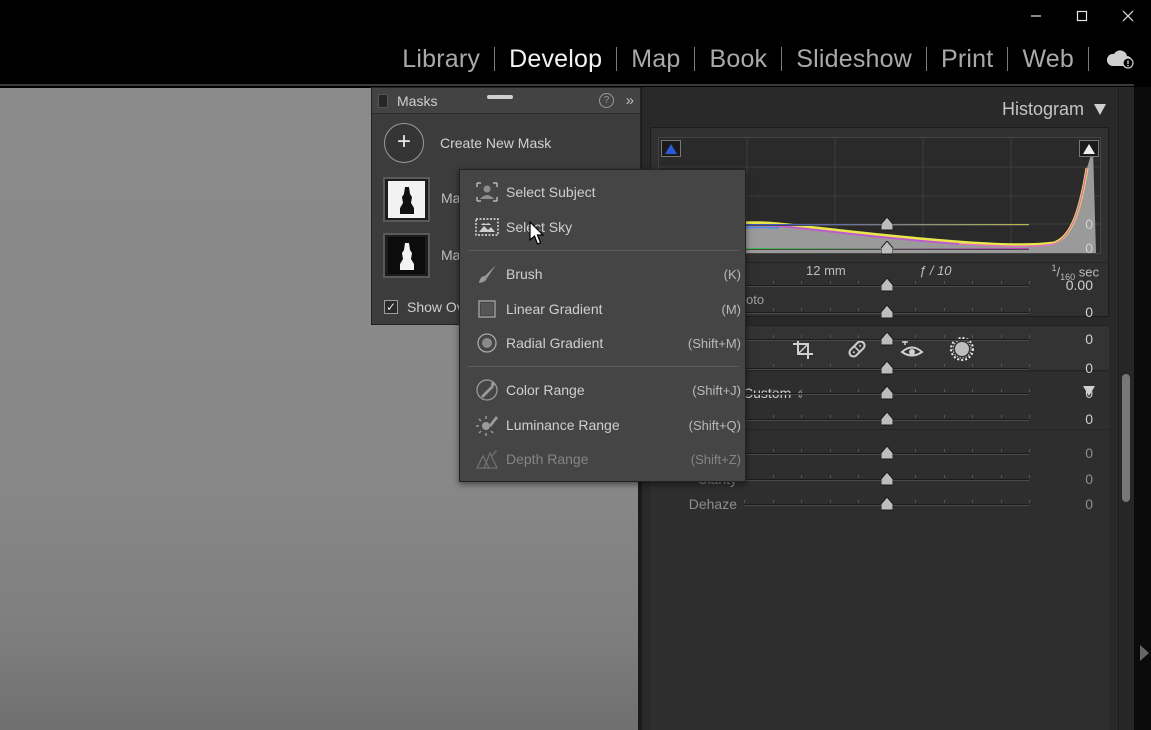 The height and width of the screenshot is (730, 1151). I want to click on menu-separator, so click(603, 366).